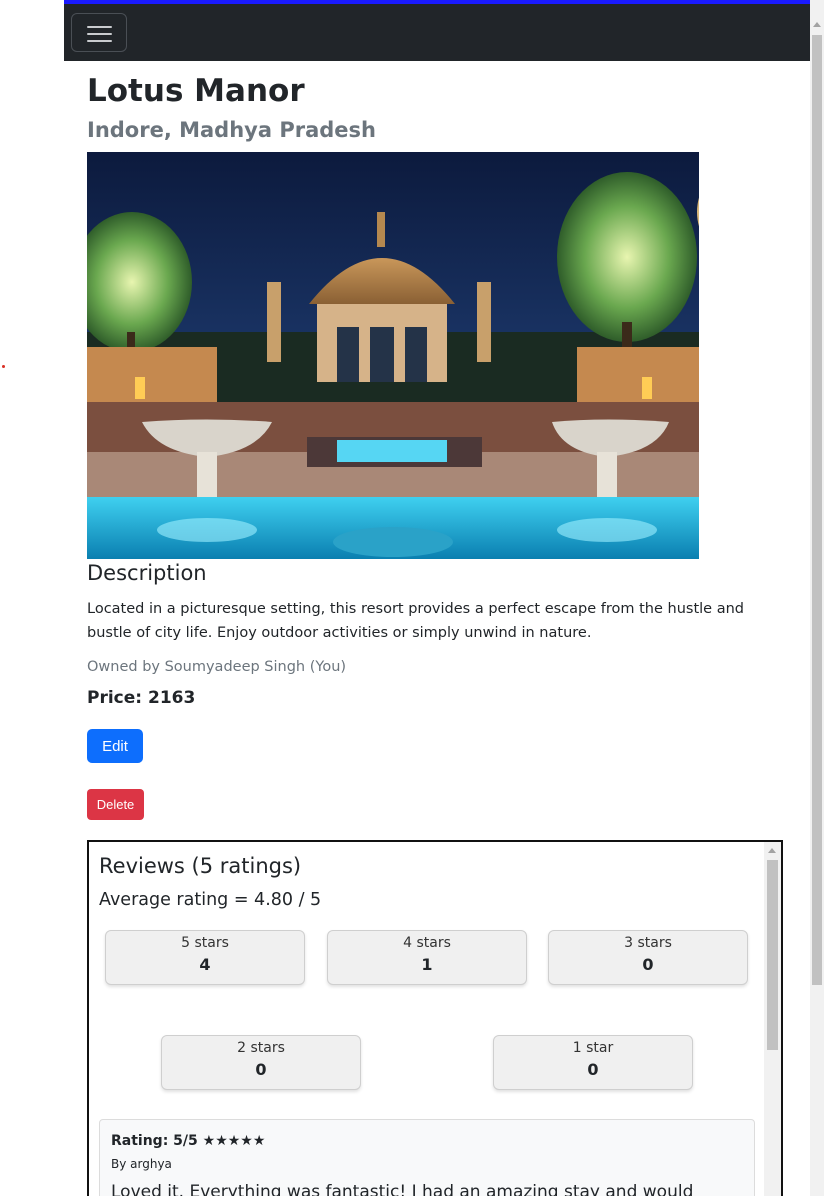 Image resolution: width=824 pixels, height=1196 pixels. What do you see at coordinates (200, 866) in the screenshot?
I see `reviews-title: Reviews (5 ratings)` at bounding box center [200, 866].